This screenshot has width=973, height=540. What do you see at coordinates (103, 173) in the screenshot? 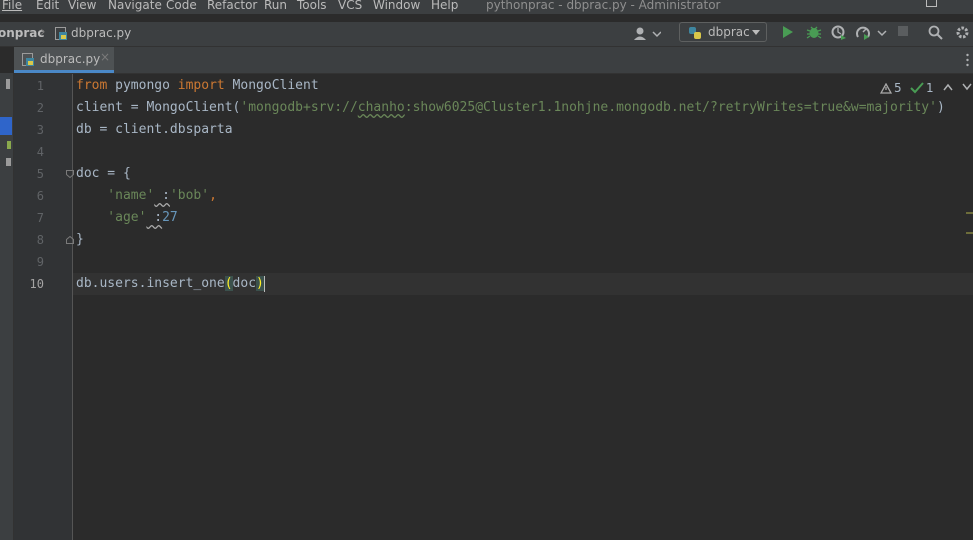
I see `code-line: doc = {` at bounding box center [103, 173].